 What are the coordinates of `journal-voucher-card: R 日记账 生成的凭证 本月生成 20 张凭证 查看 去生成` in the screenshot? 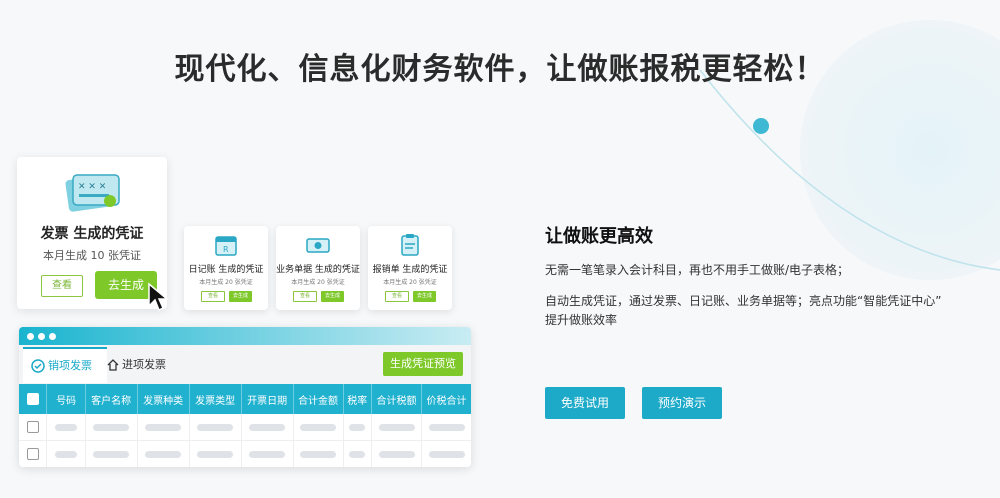 It's located at (226, 268).